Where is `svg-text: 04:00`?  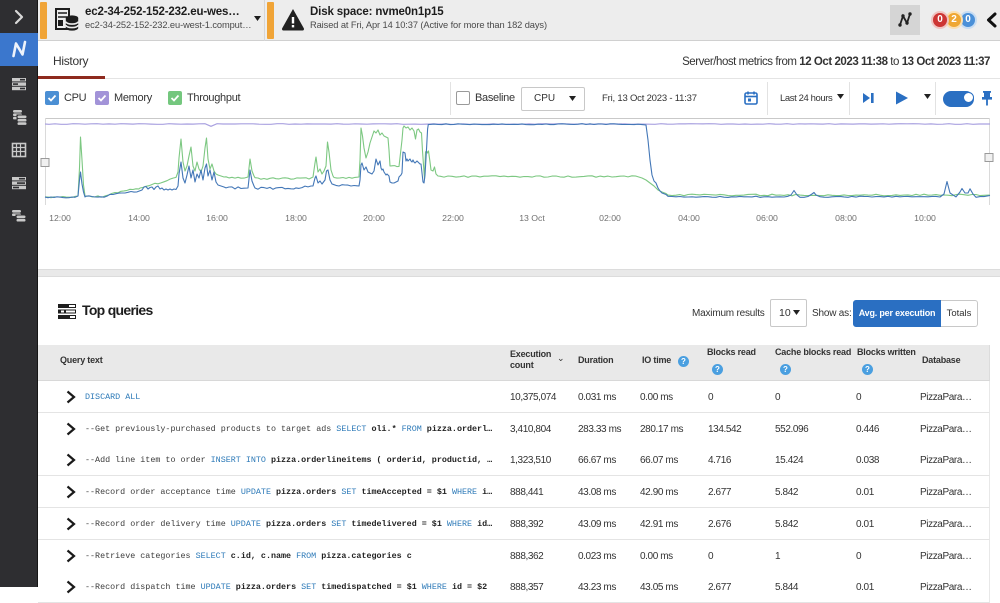
svg-text: 04:00 is located at coordinates (689, 218).